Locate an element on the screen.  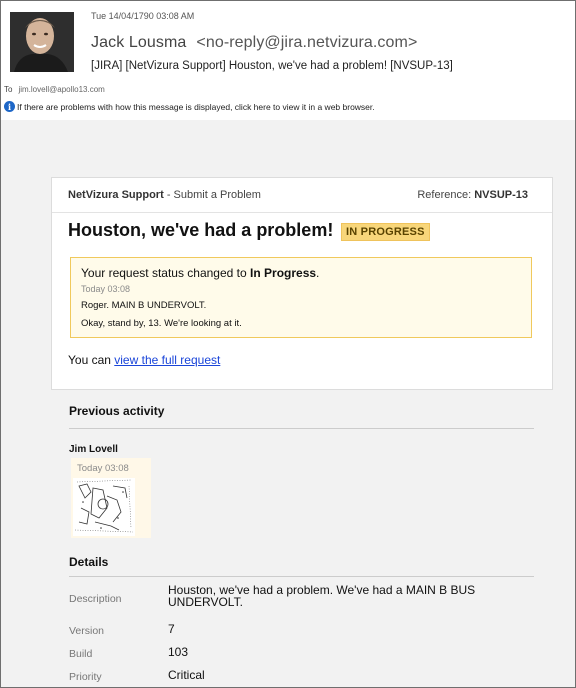
recipient-address: jim.lovell@apollo13.com is located at coordinates (61, 89).